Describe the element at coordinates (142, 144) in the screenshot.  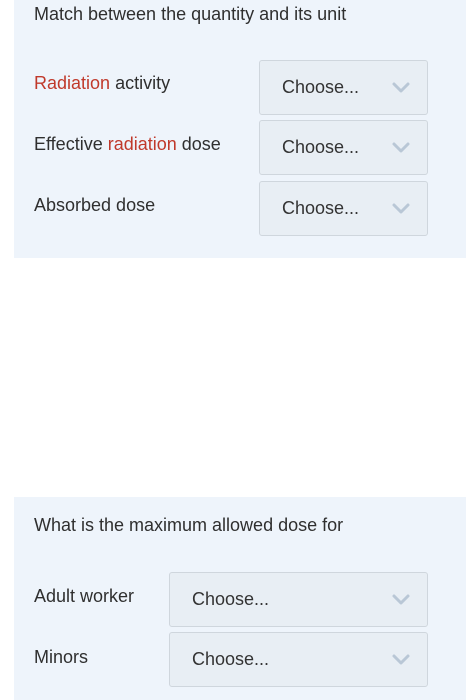
I see `label-accent: radiation` at that location.